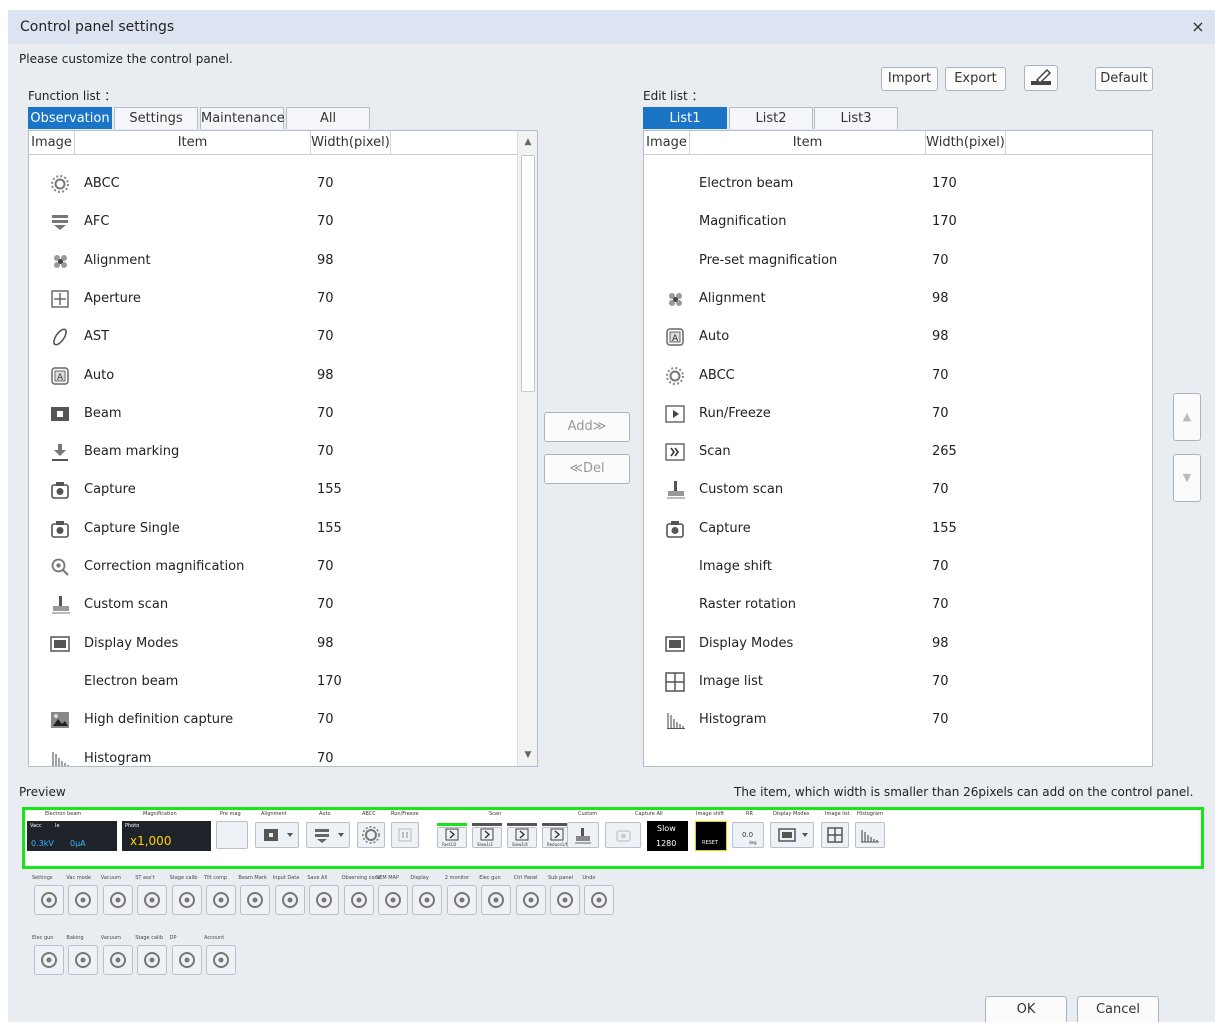 The width and height of the screenshot is (1215, 1022). I want to click on scan-speed-button: Slow1/4, so click(522, 837).